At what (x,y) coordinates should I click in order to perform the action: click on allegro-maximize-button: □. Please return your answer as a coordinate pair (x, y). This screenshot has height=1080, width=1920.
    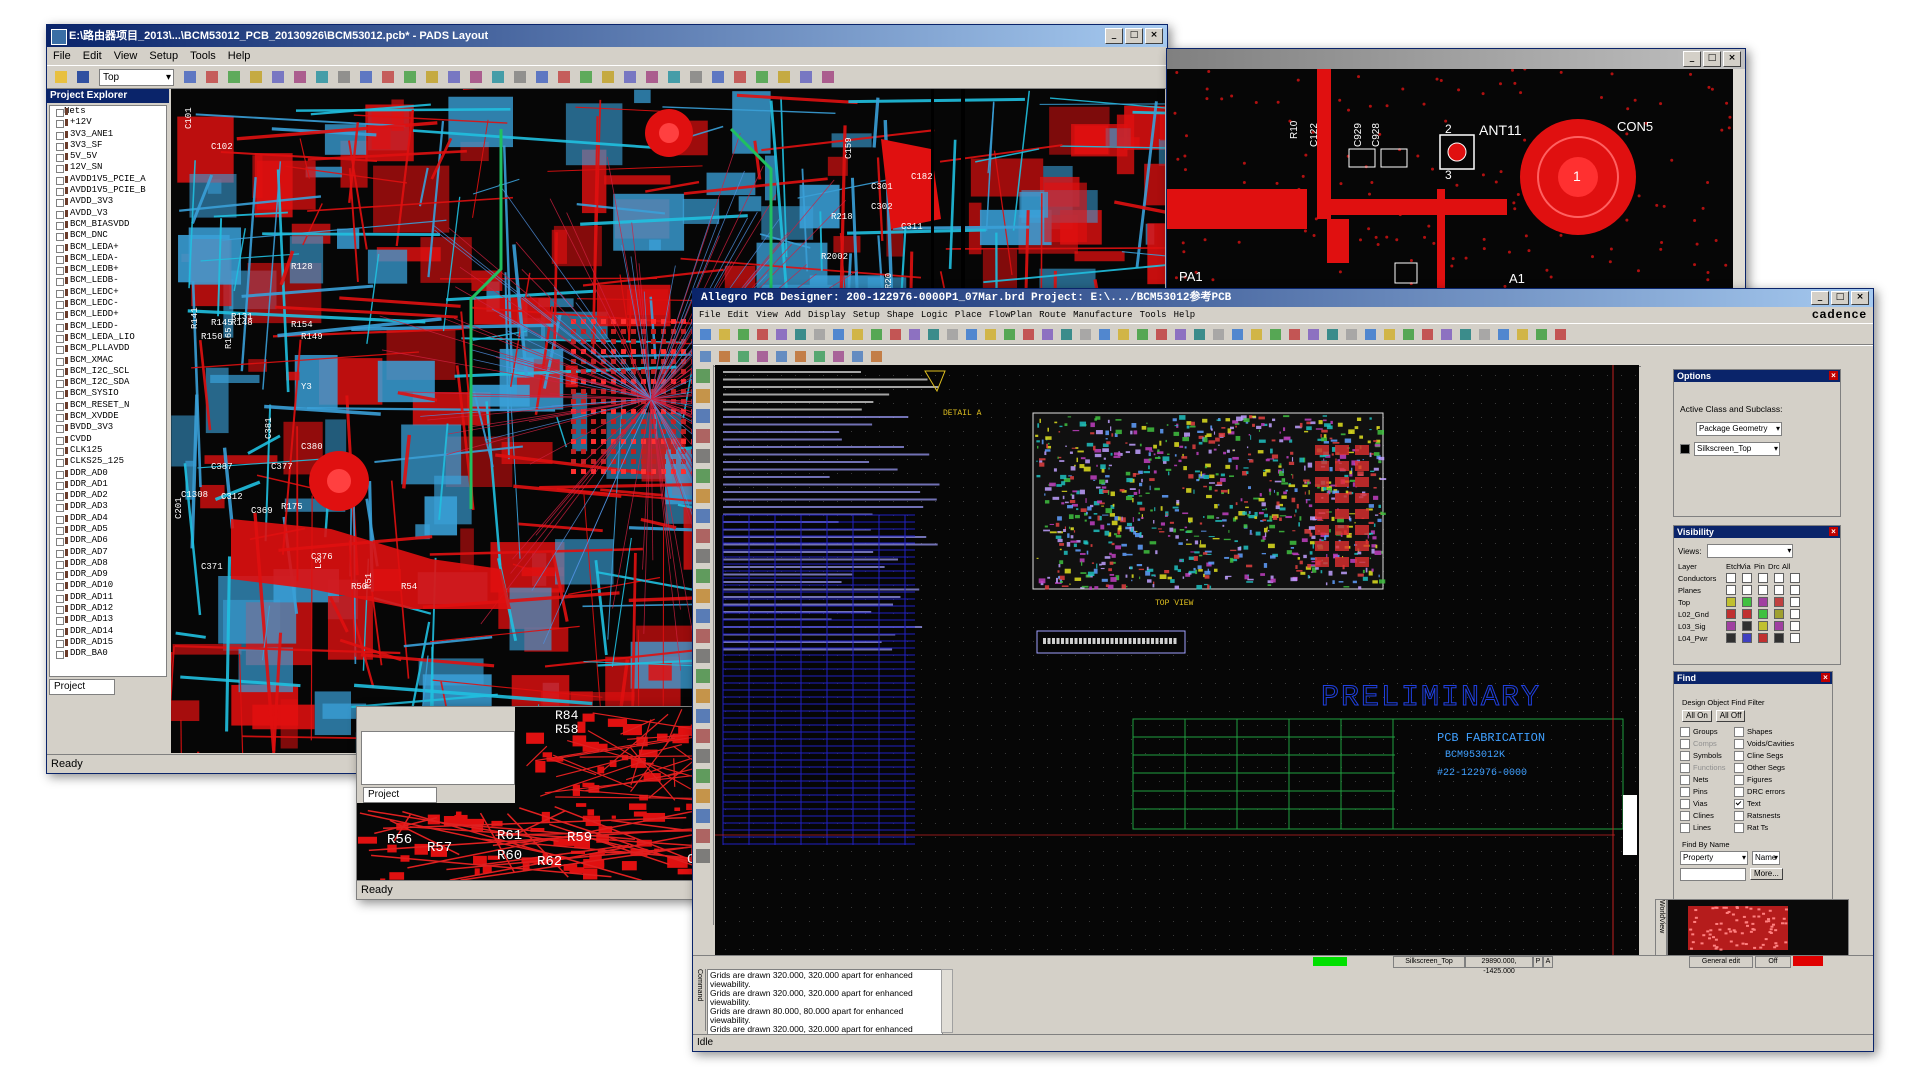
    Looking at the image, I should click on (1840, 298).